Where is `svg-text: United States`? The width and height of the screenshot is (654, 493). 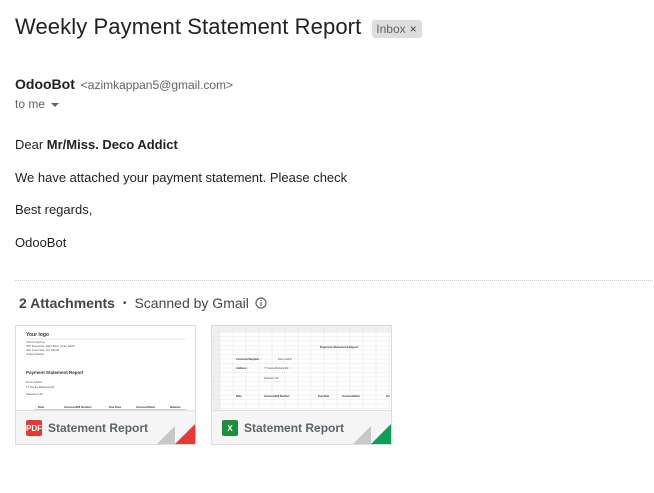 svg-text: United States is located at coordinates (35, 354).